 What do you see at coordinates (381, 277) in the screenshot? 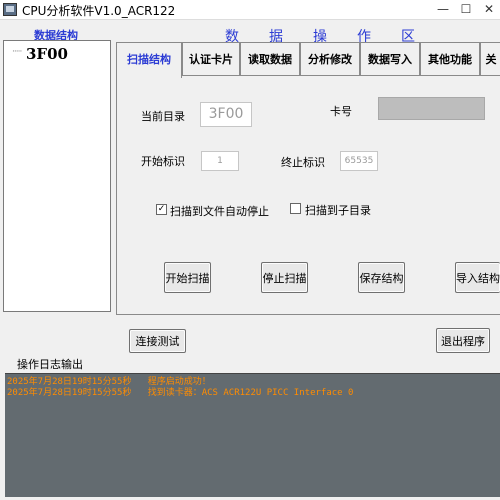
I see `save-structure-button: 保存结构` at bounding box center [381, 277].